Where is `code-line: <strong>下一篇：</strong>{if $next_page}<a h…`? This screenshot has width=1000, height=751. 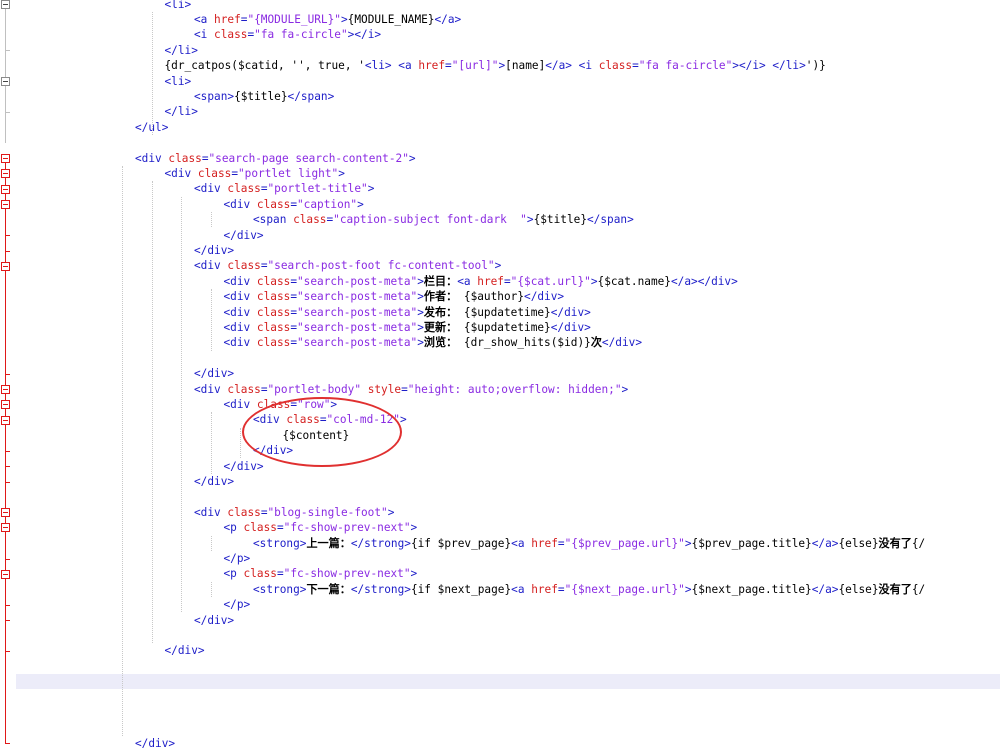 code-line: <strong>下一篇：</strong>{if $next_page}<a h… is located at coordinates (508, 589).